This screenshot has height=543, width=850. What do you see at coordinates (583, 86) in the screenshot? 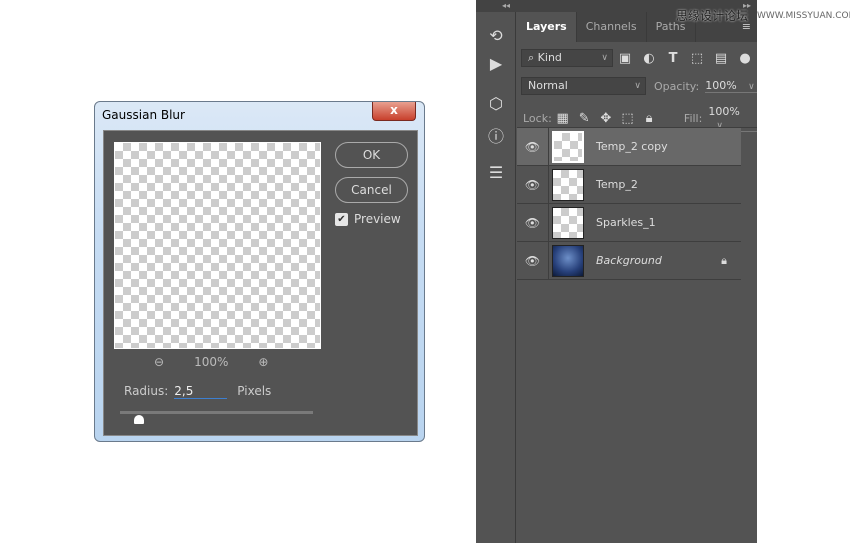
I see `blend-mode-select: Normal ∨` at bounding box center [583, 86].